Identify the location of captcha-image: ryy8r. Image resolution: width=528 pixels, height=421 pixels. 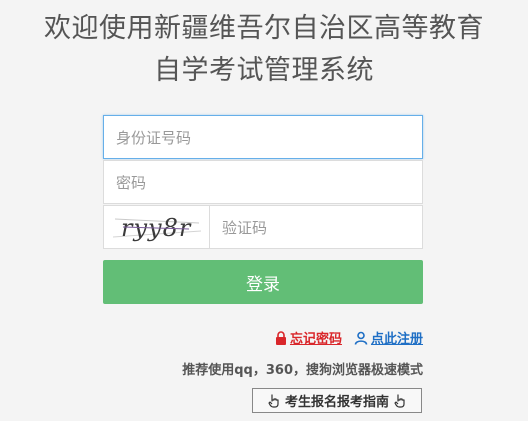
(156, 227).